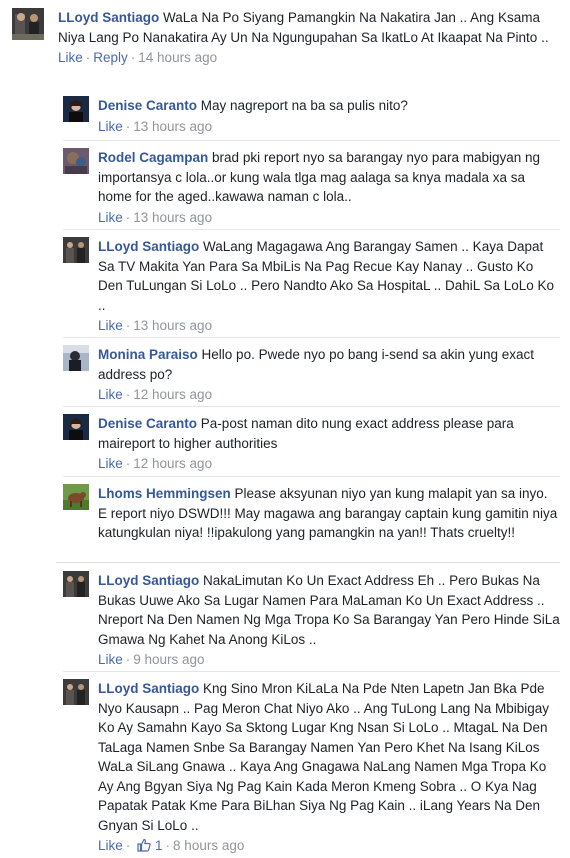 The image size is (570, 858). Describe the element at coordinates (148, 354) in the screenshot. I see `author-name: Monina Paraiso` at that location.